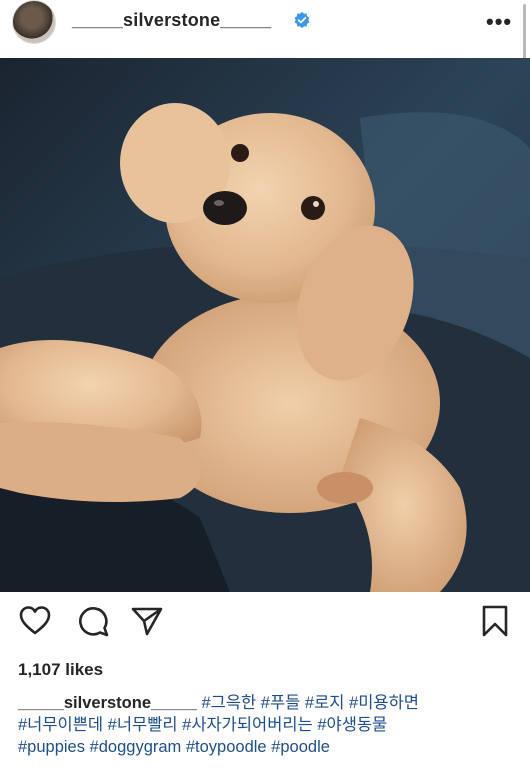  I want to click on scrollbar, so click(524, 34).